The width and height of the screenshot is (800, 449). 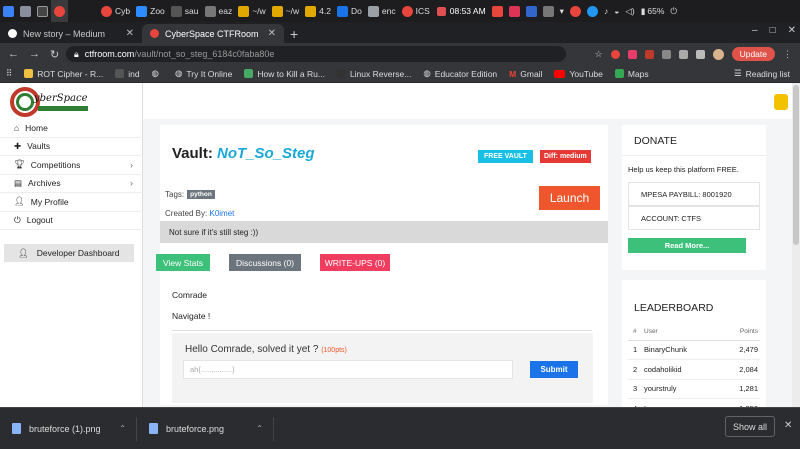 I want to click on download-item: bruteforce.png ⌃, so click(x=205, y=428).